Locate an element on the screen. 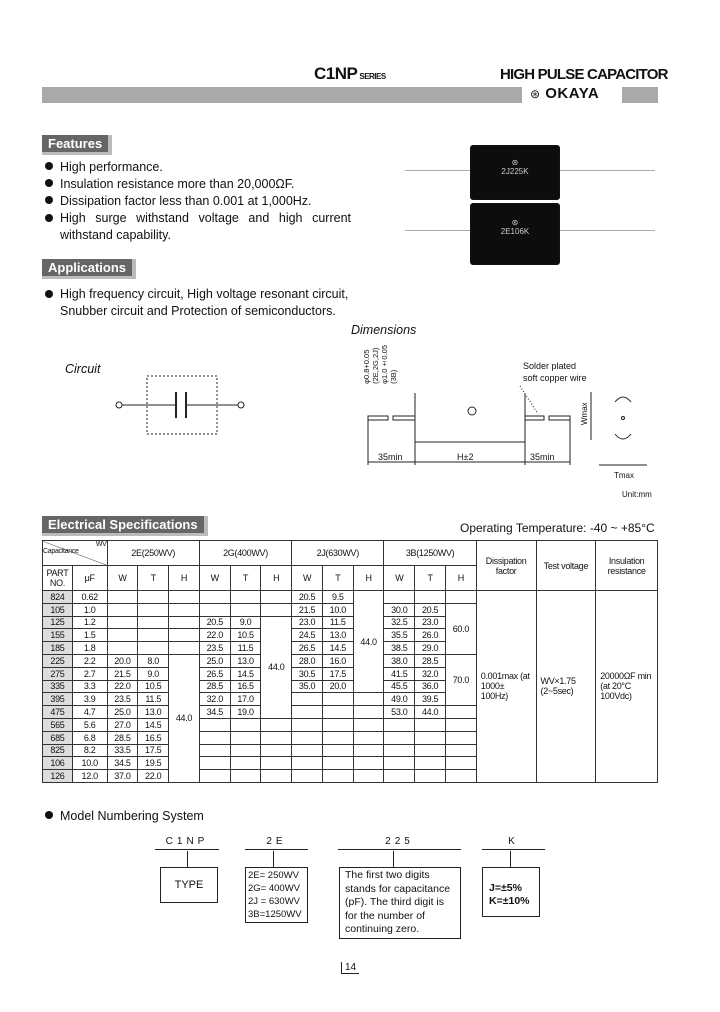  t-2j: 9.5 is located at coordinates (337, 597).